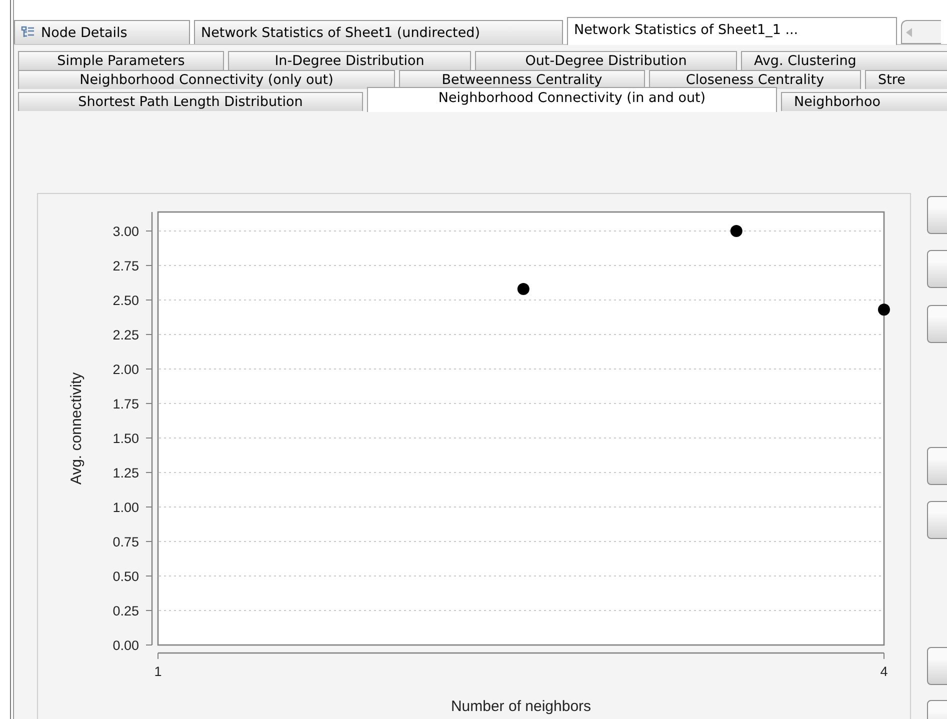  Describe the element at coordinates (378, 32) in the screenshot. I see `document-tab: Network Statistics of Sheet1 (undirected)` at that location.